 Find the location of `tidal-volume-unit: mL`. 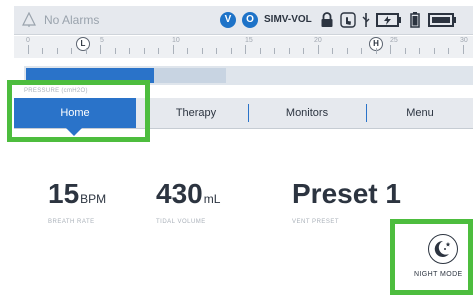

tidal-volume-unit: mL is located at coordinates (212, 199).